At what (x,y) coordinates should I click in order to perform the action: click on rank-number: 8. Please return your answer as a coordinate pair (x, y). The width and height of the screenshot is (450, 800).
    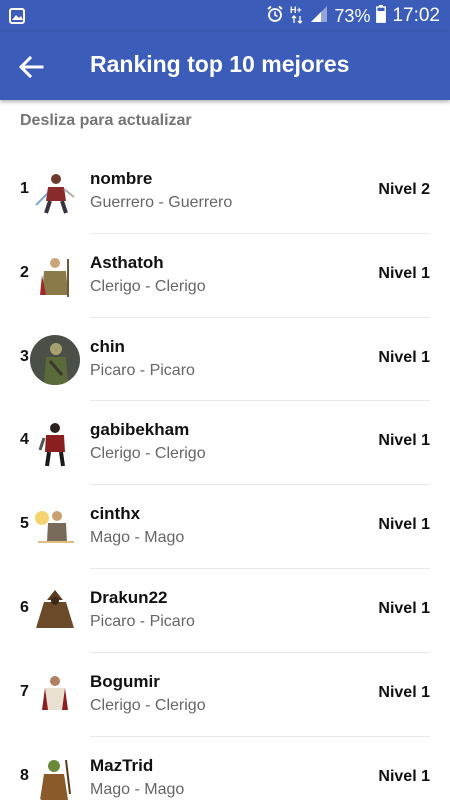
    Looking at the image, I should click on (24, 775).